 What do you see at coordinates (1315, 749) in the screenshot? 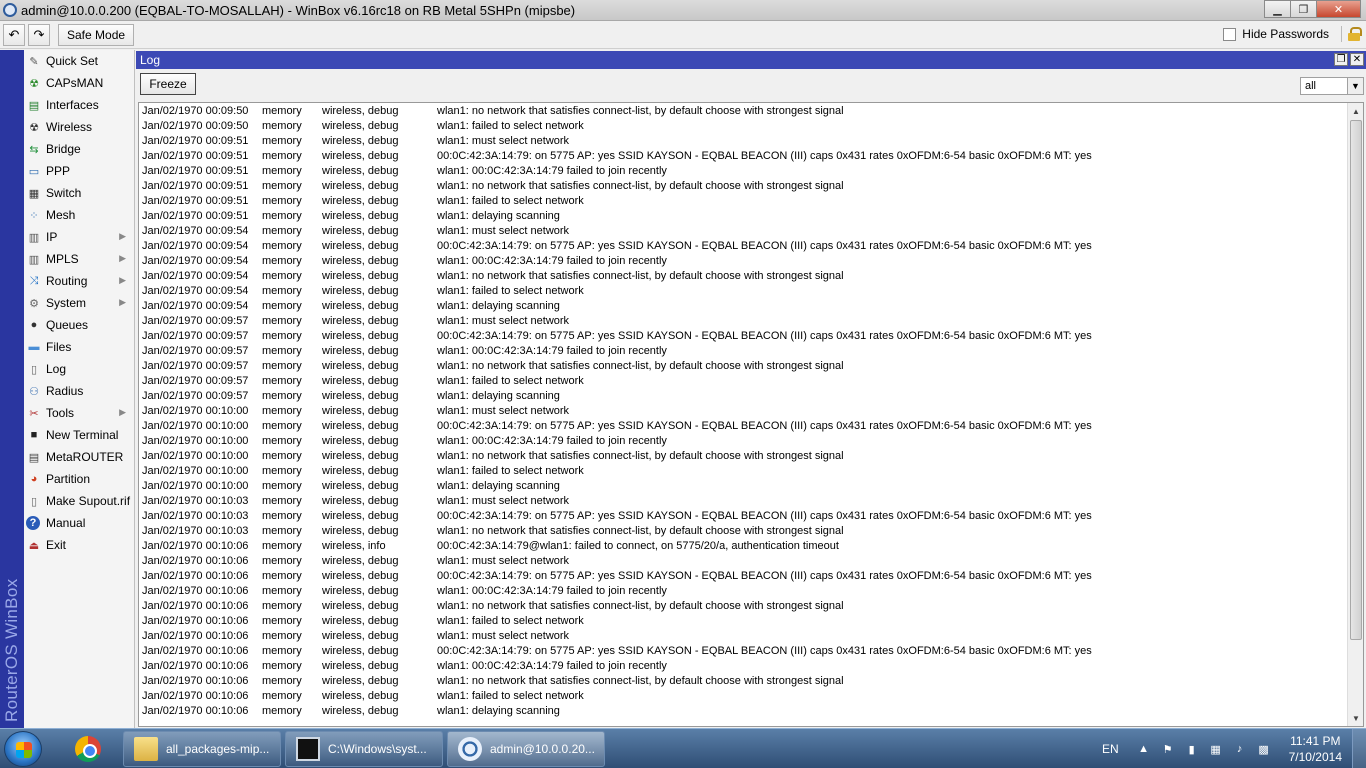
I see `clock: 11:41 PM 7/10/2014` at bounding box center [1315, 749].